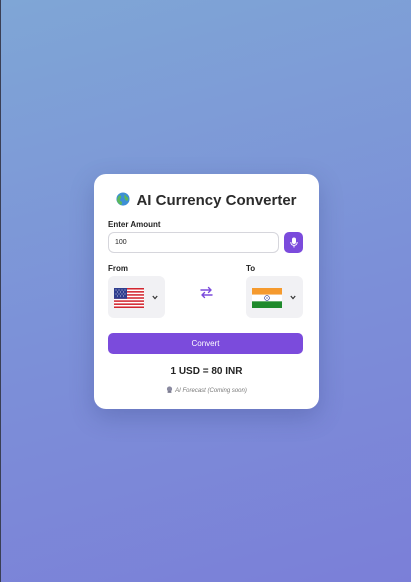 This screenshot has height=582, width=411. I want to click on microphone-icon, so click(293, 242).